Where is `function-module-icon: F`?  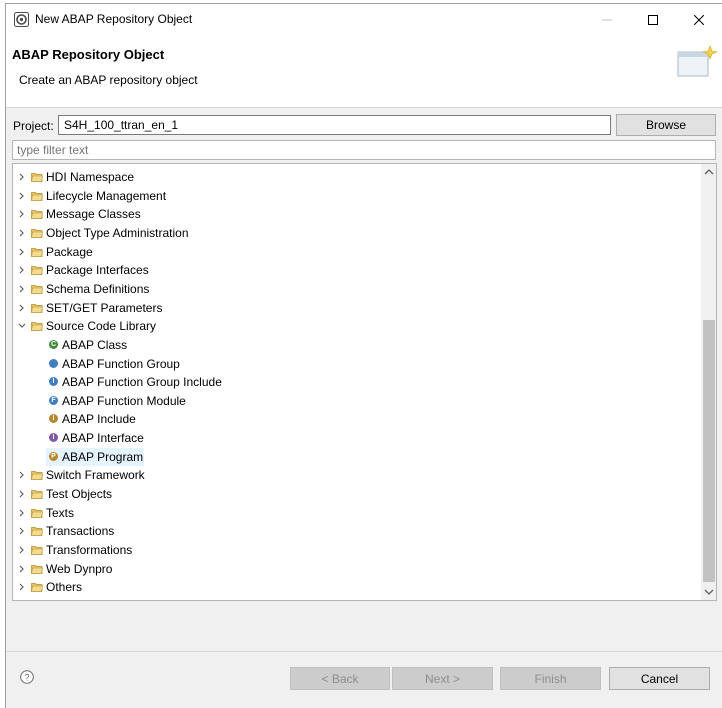
function-module-icon: F is located at coordinates (53, 400).